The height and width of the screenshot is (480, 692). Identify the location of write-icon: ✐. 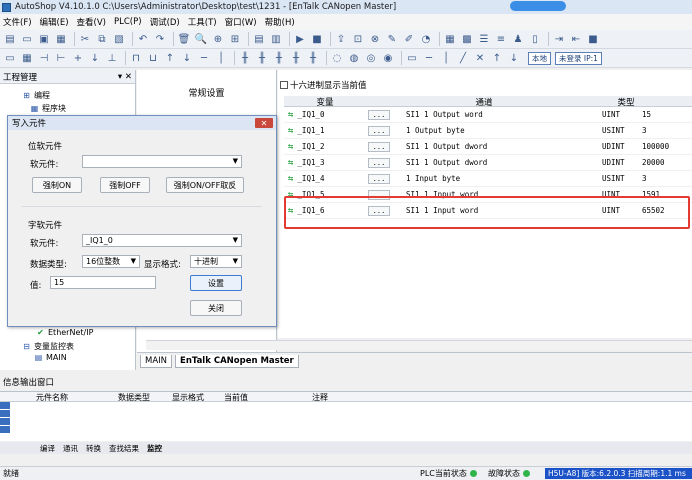
(409, 39).